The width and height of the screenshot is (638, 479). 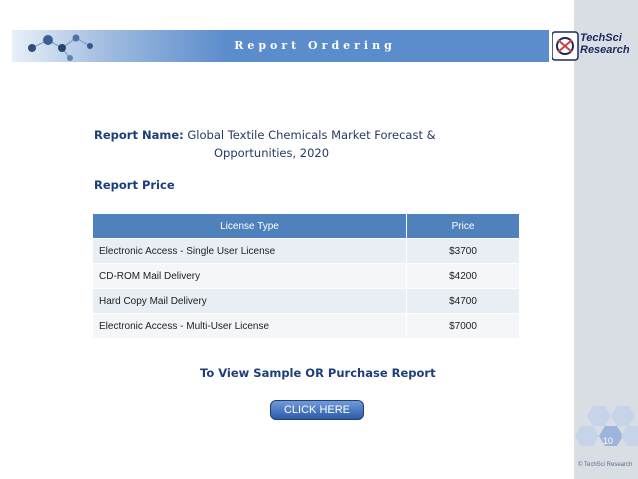 I want to click on click-here-button: CLICK HERE, so click(x=317, y=410).